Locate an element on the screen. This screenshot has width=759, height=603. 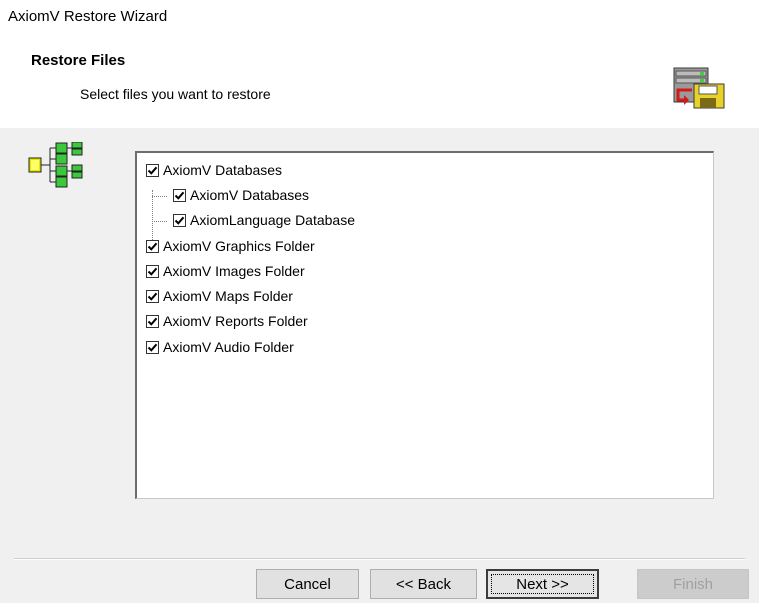
tree-item-reports-folder: AxiomV Reports Folder is located at coordinates (227, 321).